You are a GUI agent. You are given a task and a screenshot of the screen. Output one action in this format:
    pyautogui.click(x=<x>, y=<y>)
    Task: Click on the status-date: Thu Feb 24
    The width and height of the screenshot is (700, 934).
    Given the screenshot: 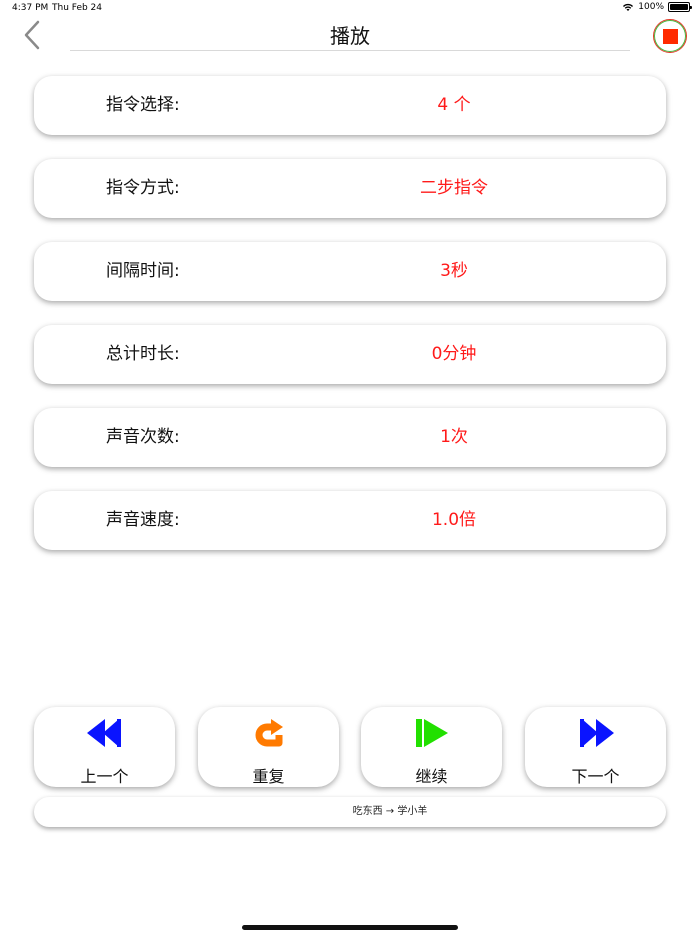 What is the action you would take?
    pyautogui.click(x=77, y=8)
    